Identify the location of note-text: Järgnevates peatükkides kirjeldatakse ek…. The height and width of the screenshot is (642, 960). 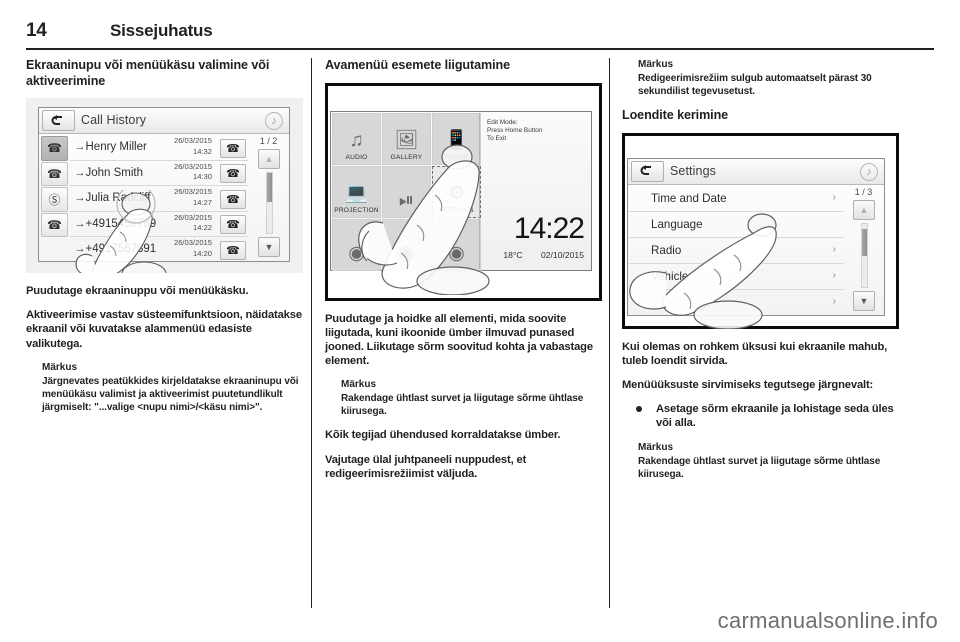
(170, 394).